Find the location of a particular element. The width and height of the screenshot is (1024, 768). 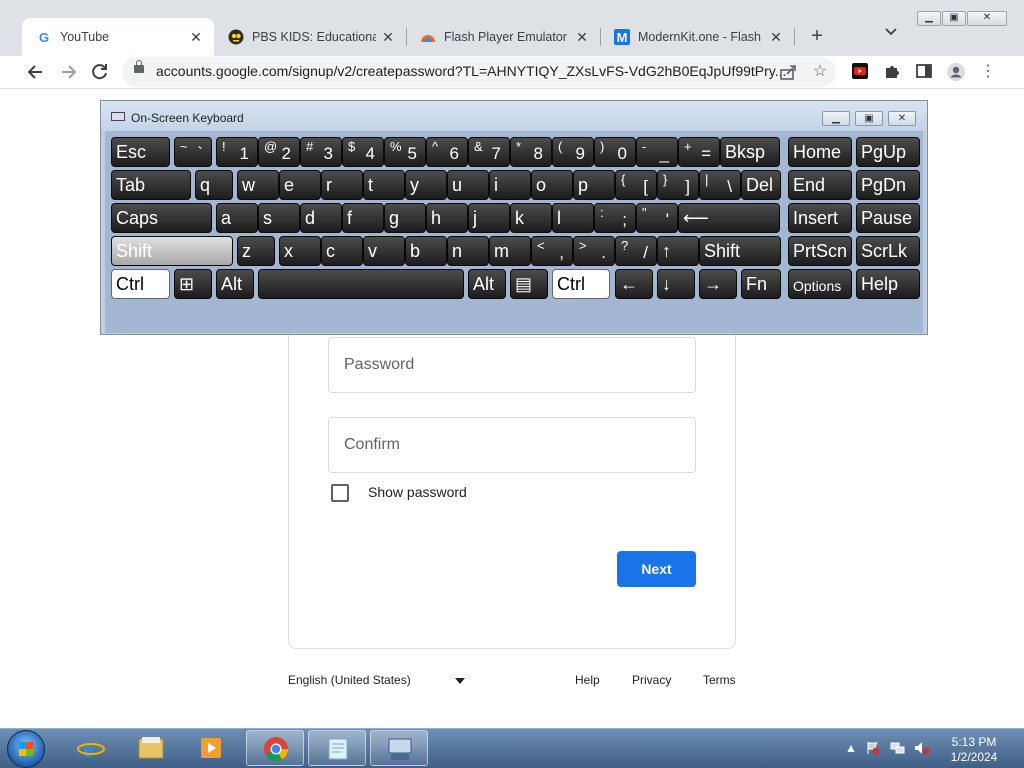

osk-key-PgDn: PgDn is located at coordinates (888, 185).